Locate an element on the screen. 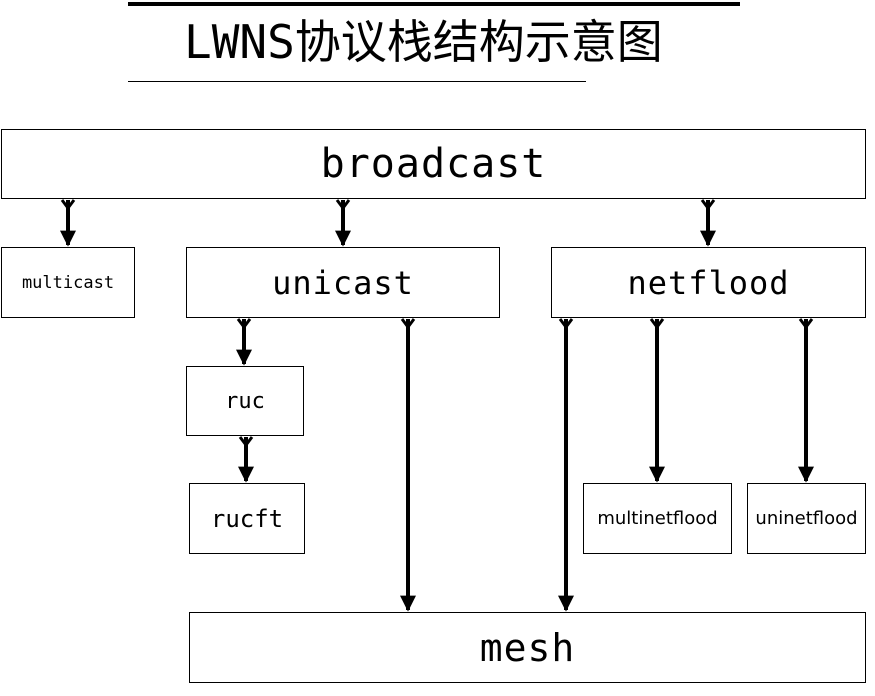  node-uninetflood: uninetflood is located at coordinates (806, 518).